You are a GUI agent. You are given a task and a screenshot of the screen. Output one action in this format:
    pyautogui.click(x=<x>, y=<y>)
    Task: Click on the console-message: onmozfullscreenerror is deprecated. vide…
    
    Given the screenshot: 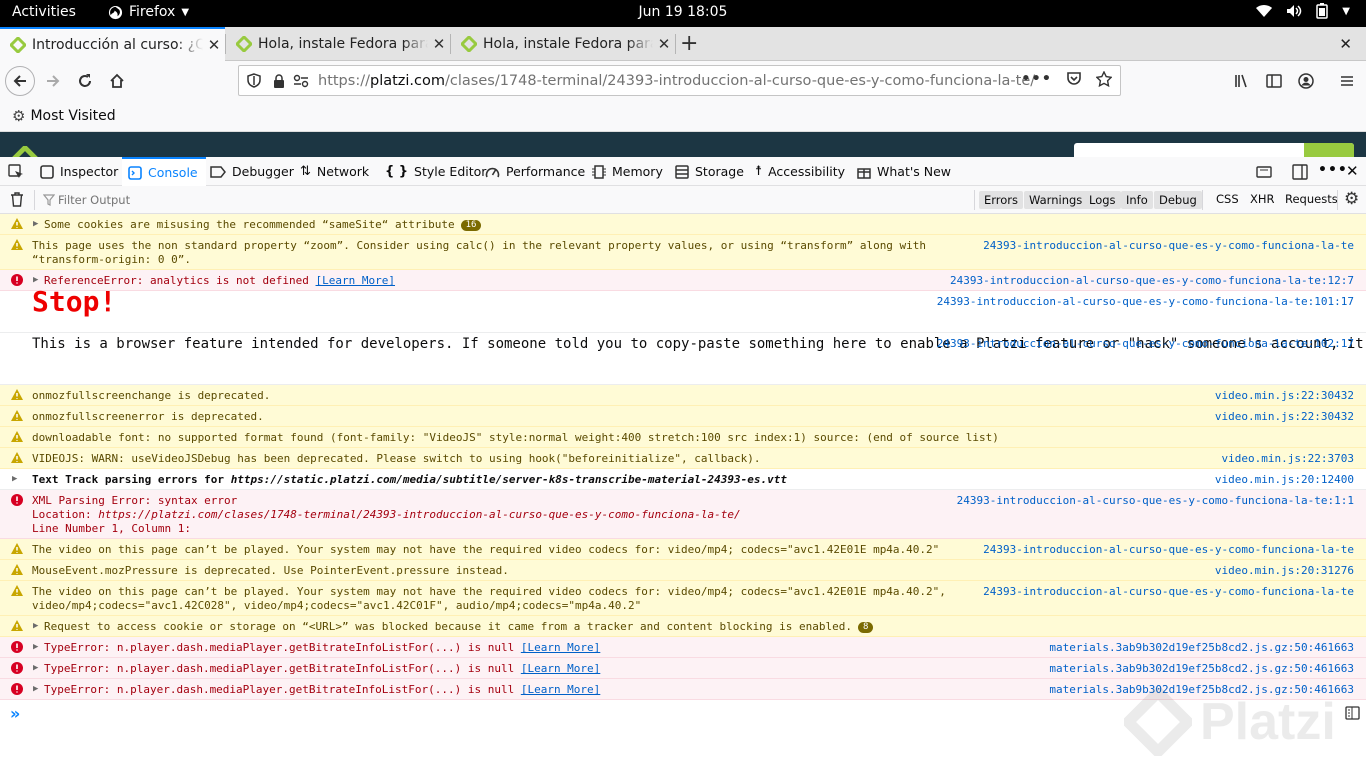 What is the action you would take?
    pyautogui.click(x=683, y=416)
    